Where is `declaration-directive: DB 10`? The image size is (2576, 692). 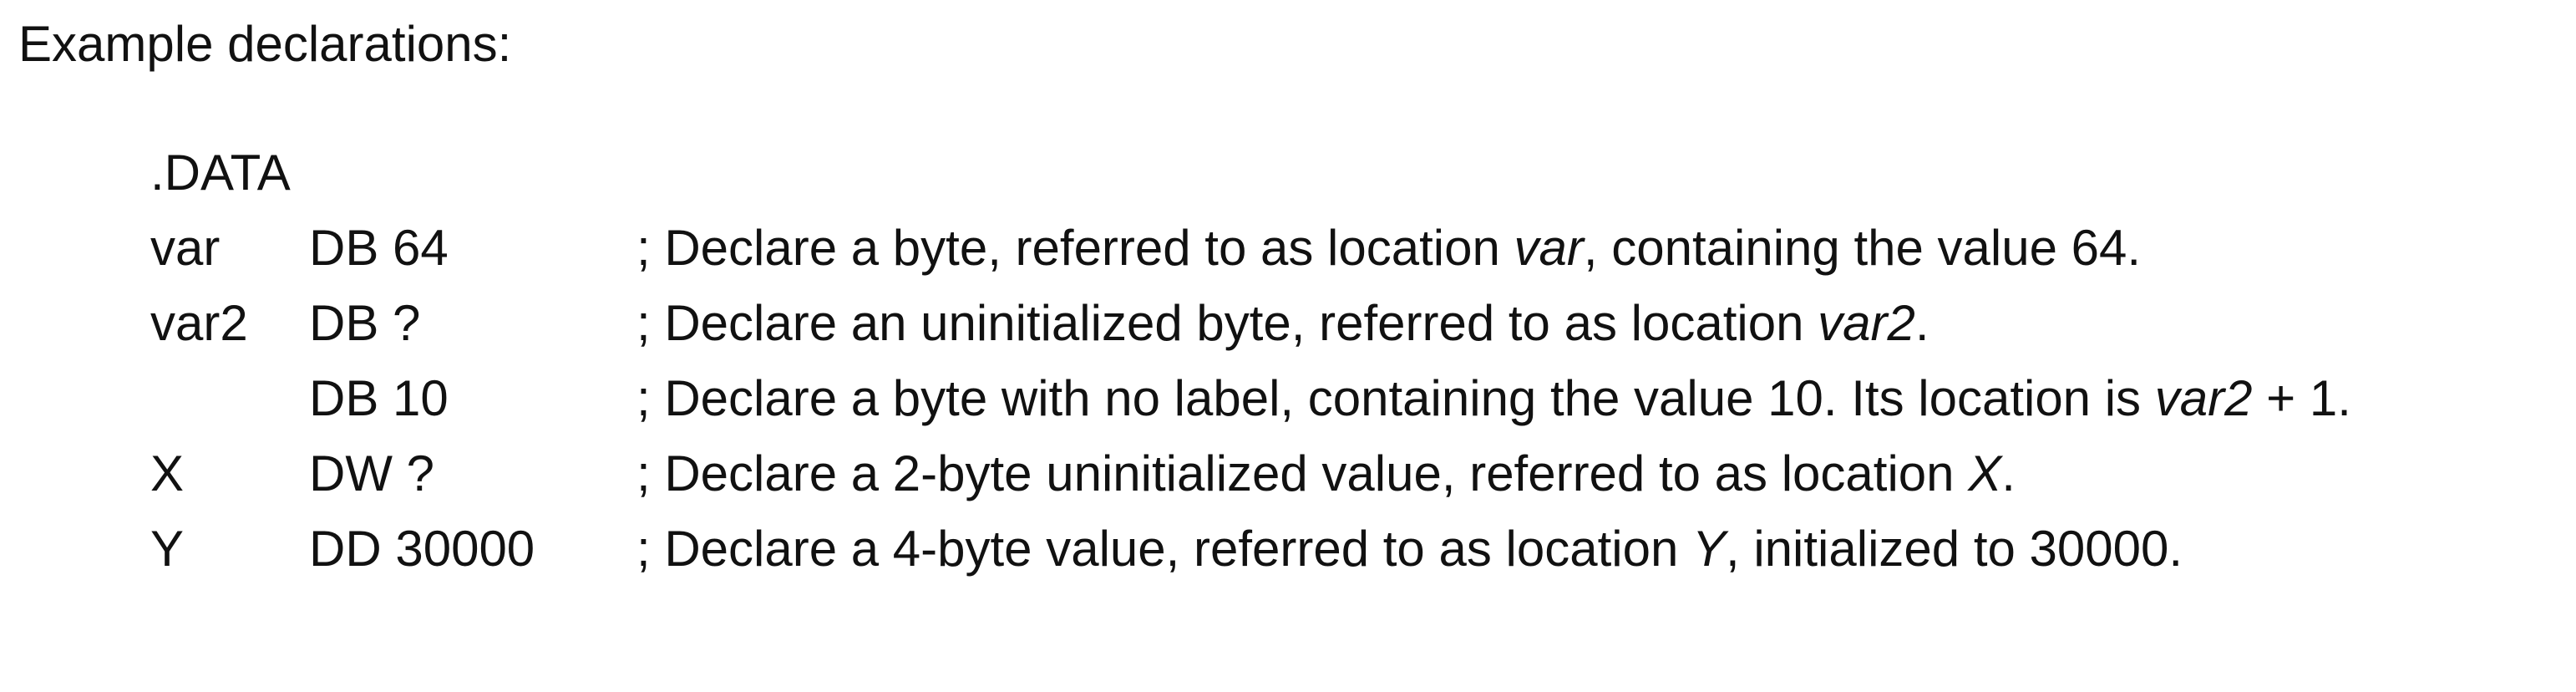 declaration-directive: DB 10 is located at coordinates (379, 398).